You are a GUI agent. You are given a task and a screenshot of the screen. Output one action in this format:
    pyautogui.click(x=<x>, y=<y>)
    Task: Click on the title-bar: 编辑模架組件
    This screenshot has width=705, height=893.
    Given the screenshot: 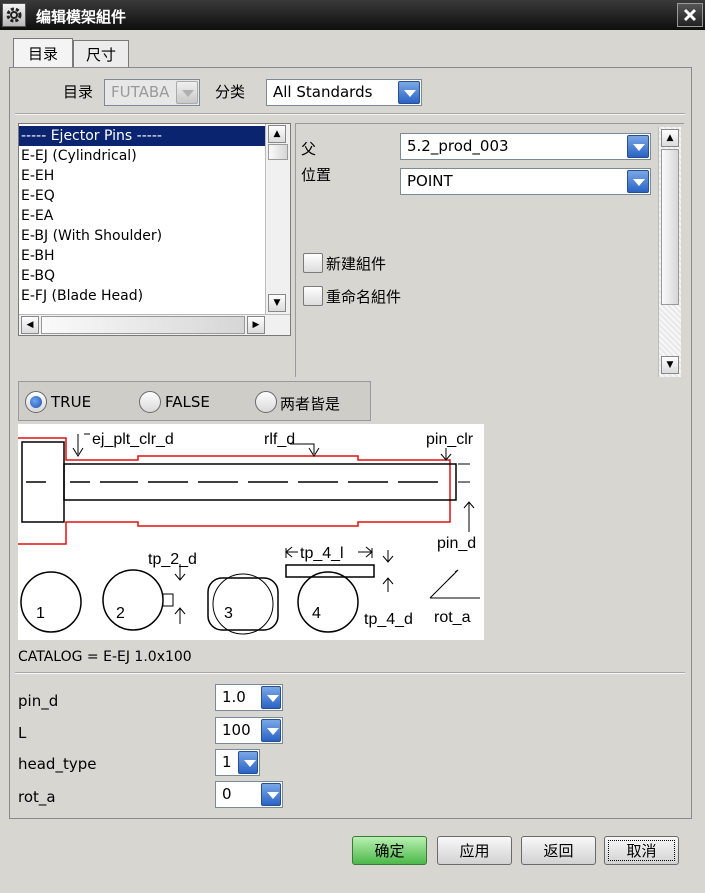 What is the action you would take?
    pyautogui.click(x=352, y=15)
    